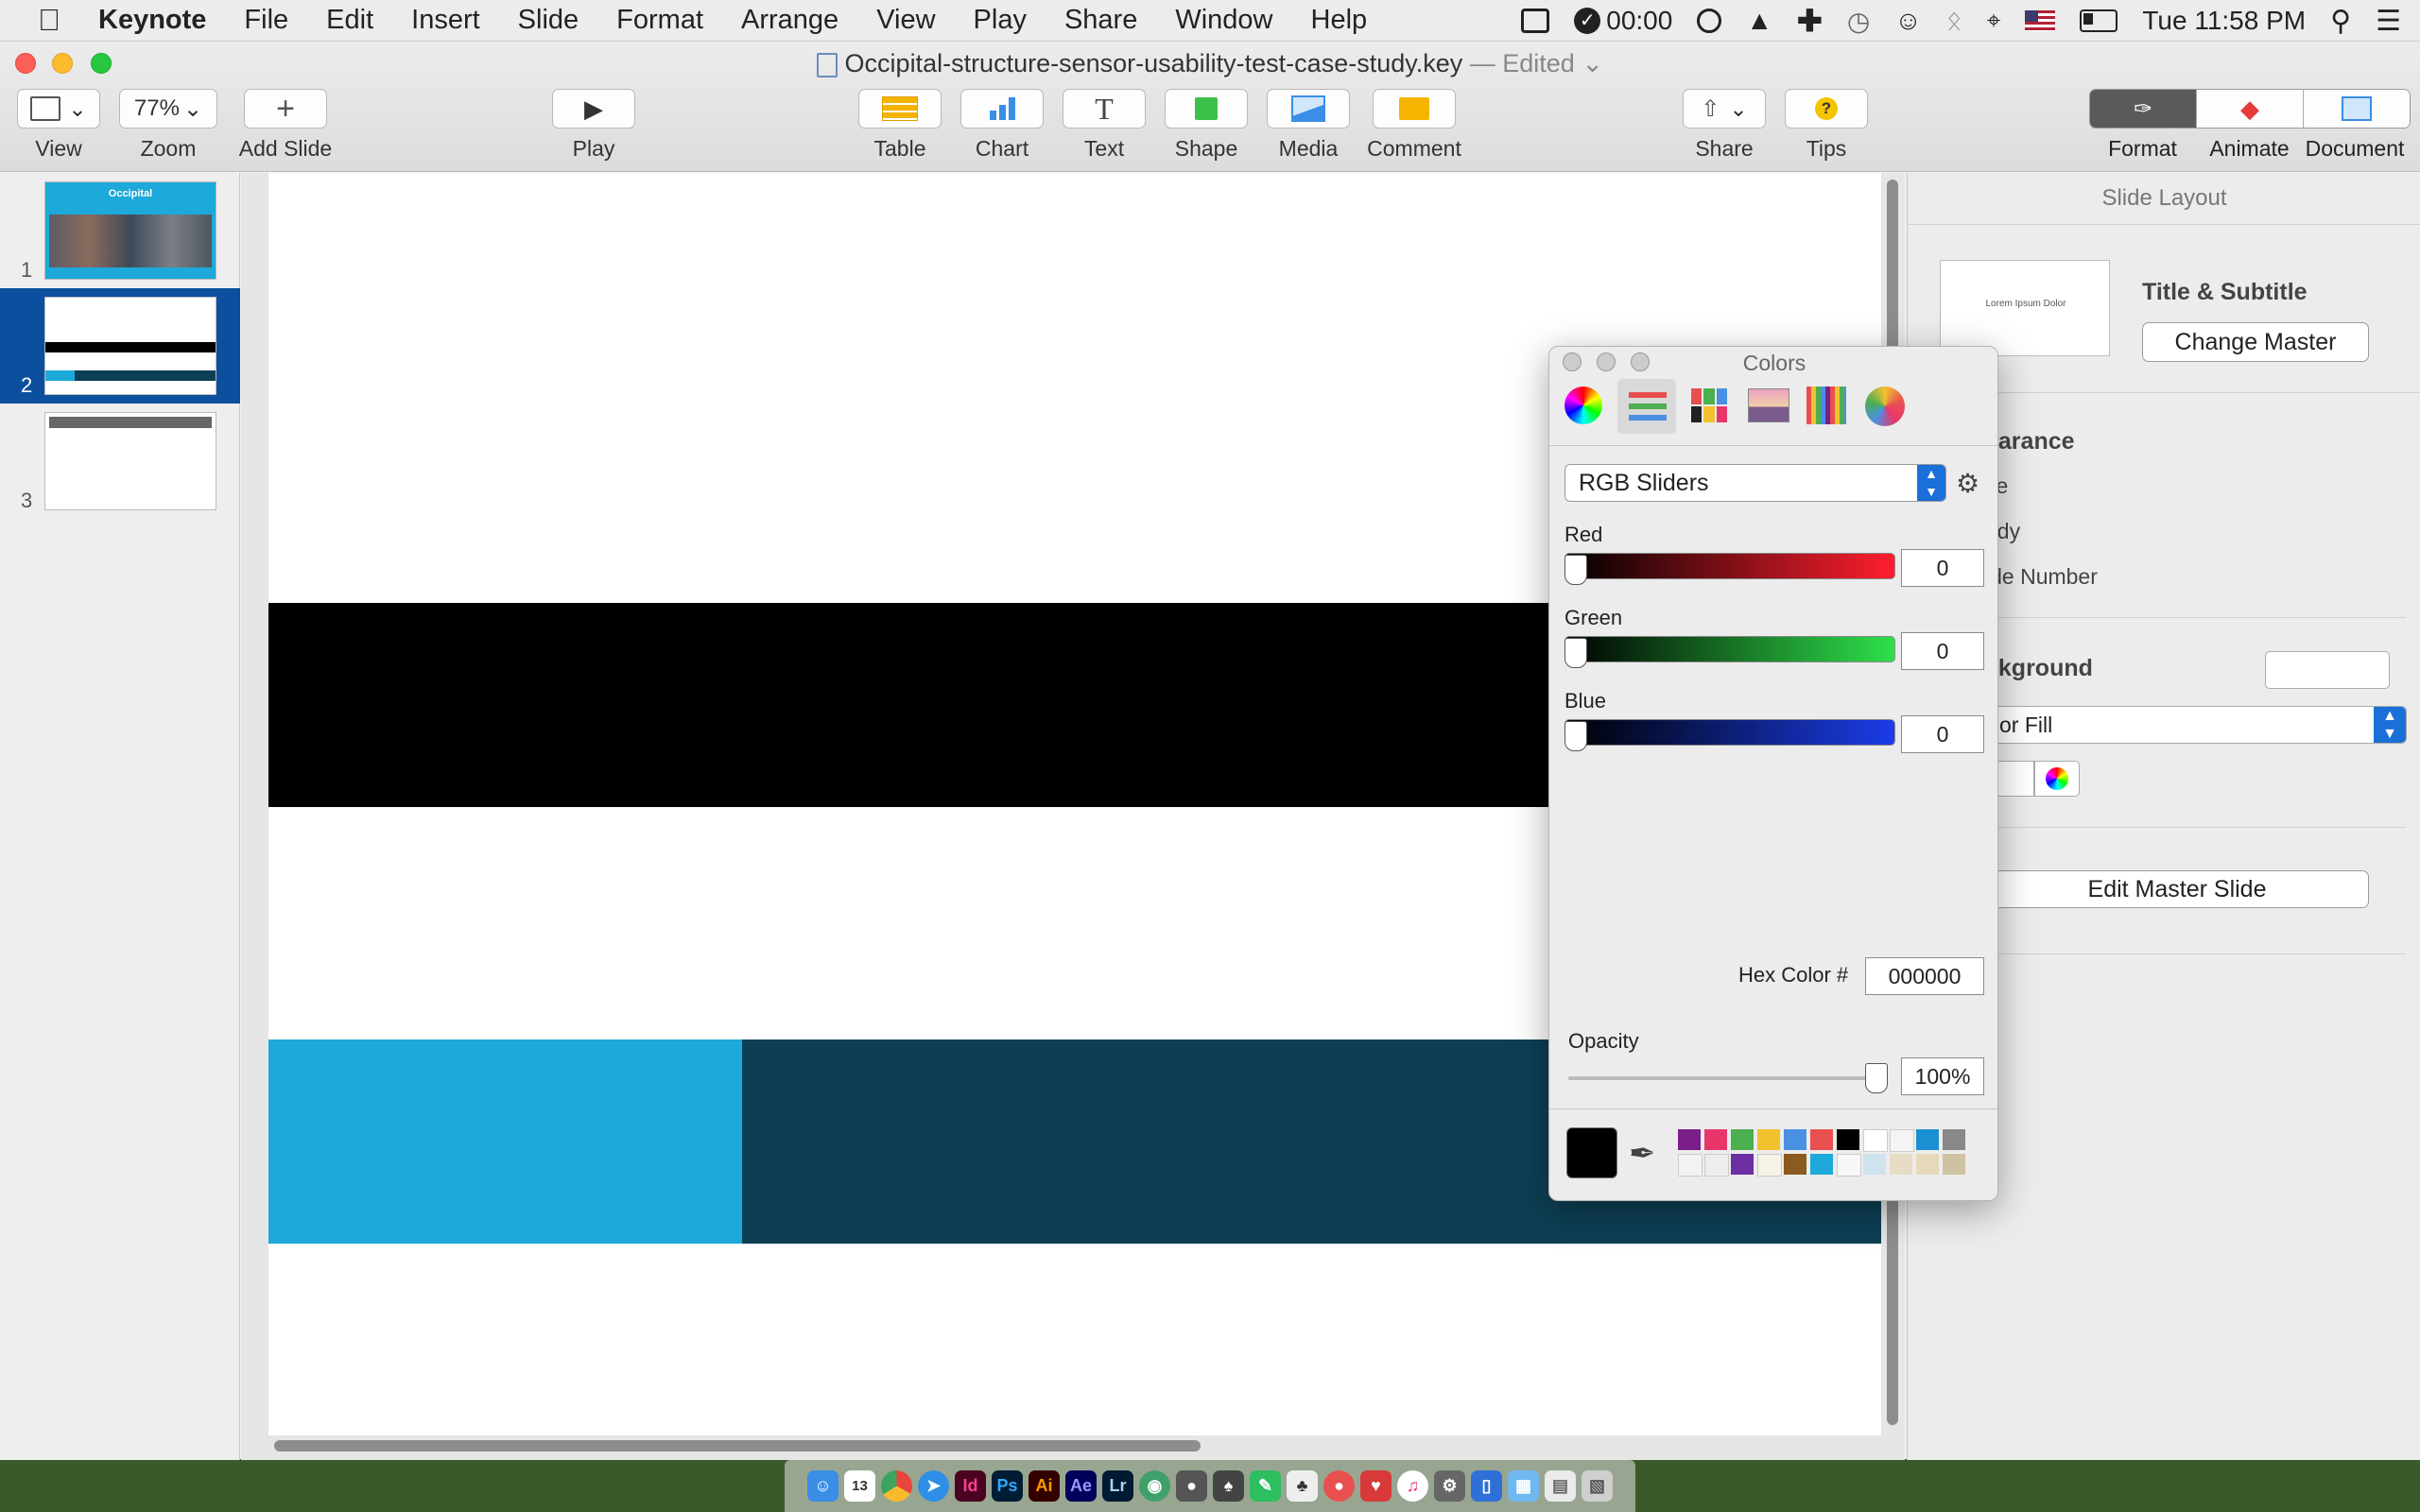 This screenshot has height=1512, width=2420. Describe the element at coordinates (1729, 649) in the screenshot. I see `green-slider` at that location.